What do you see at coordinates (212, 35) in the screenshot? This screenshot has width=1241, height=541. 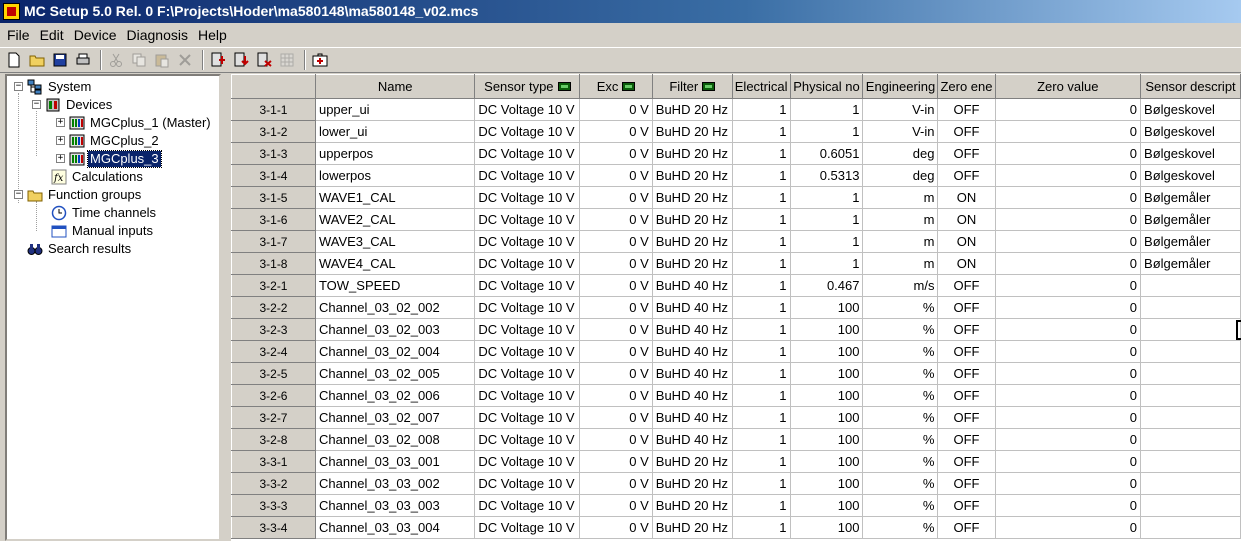 I see `menu-help: Help` at bounding box center [212, 35].